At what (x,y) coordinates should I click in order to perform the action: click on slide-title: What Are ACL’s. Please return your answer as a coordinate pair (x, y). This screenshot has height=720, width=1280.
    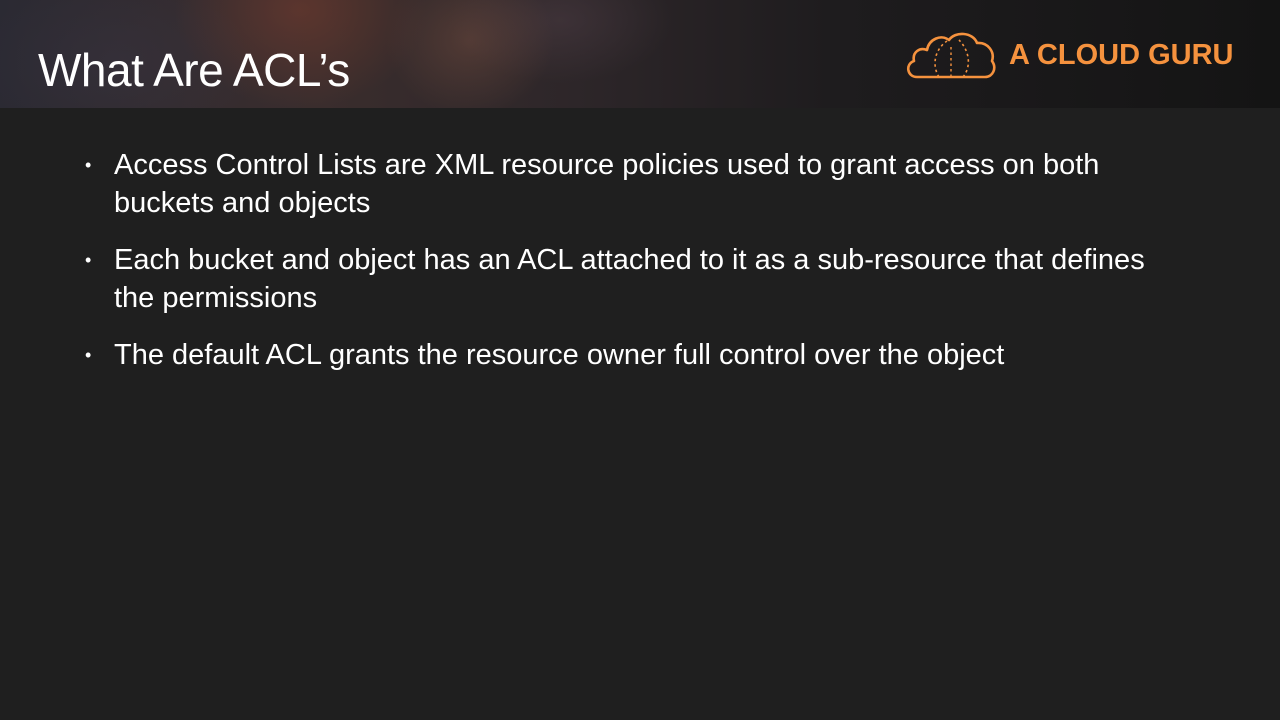
    Looking at the image, I should click on (194, 70).